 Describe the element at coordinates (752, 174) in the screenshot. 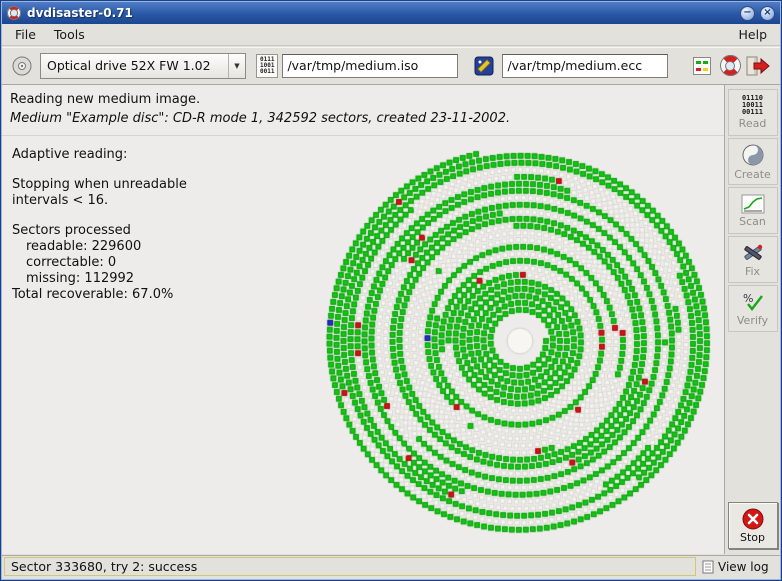

I see `create-button-label: Create` at that location.